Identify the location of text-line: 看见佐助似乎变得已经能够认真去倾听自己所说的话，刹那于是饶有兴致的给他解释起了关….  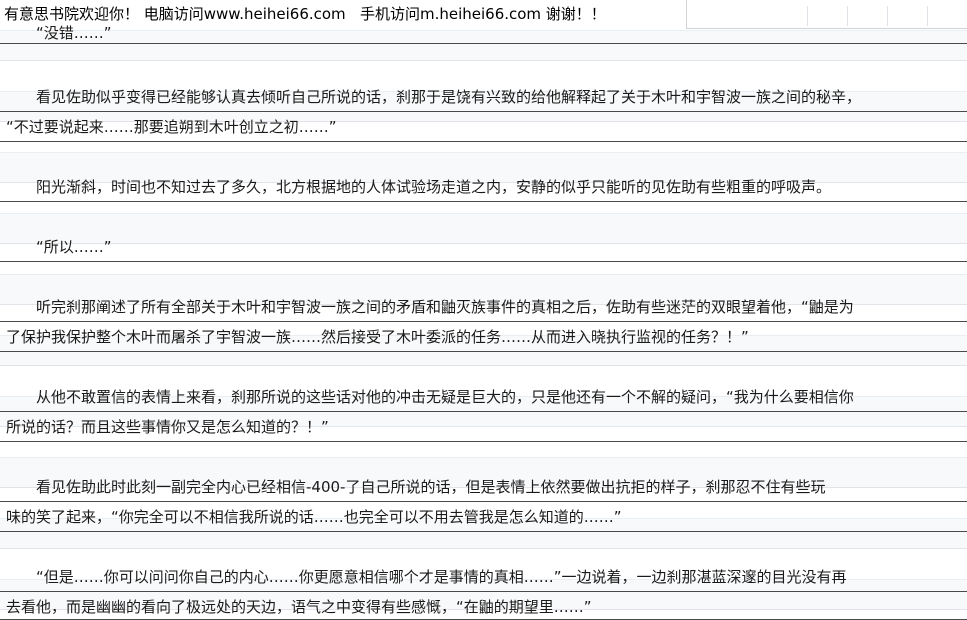
(483, 97).